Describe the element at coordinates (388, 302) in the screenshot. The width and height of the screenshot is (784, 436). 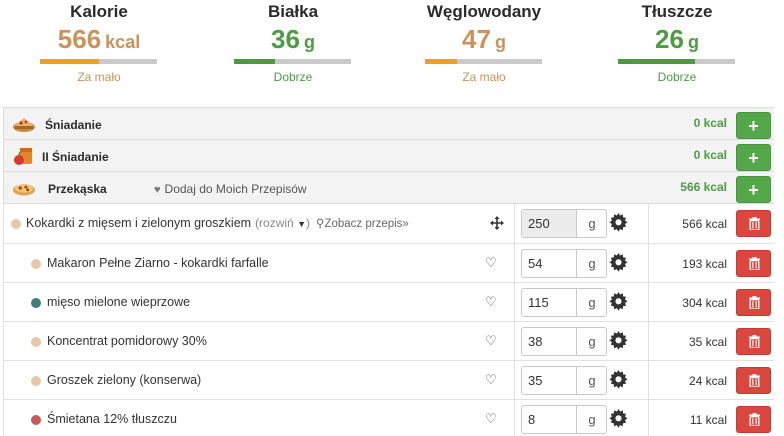
I see `ingredient-row: mięso mielone wieprzowe ♡ g 304 kcal` at that location.